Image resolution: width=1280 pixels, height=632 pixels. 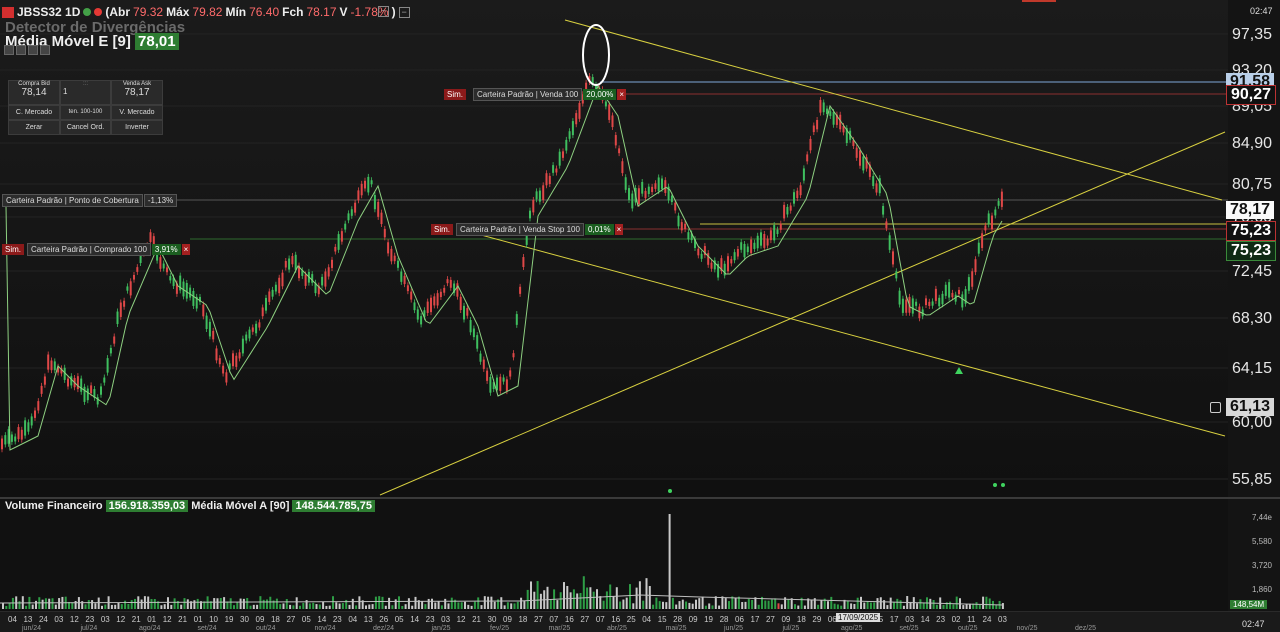 What do you see at coordinates (321, 12) in the screenshot?
I see `close-value: 78.17` at bounding box center [321, 12].